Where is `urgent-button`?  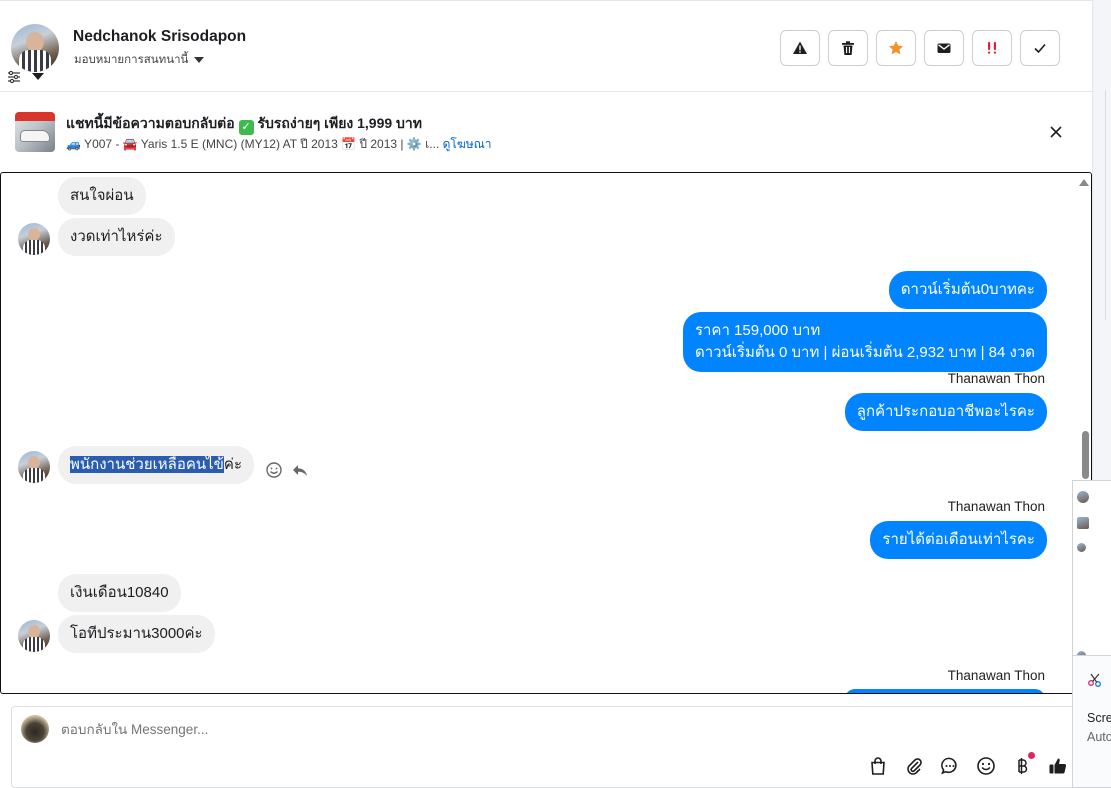
urgent-button is located at coordinates (992, 48).